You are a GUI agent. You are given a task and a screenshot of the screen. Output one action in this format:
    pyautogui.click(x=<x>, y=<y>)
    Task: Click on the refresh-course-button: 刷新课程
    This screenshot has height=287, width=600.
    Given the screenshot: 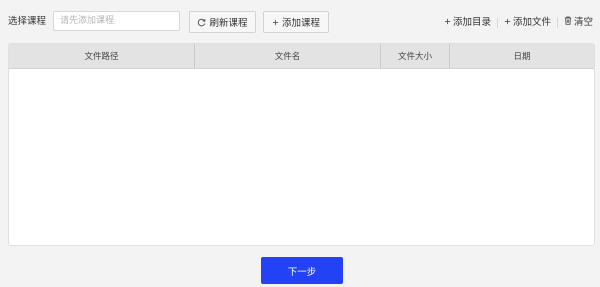 What is the action you would take?
    pyautogui.click(x=222, y=22)
    